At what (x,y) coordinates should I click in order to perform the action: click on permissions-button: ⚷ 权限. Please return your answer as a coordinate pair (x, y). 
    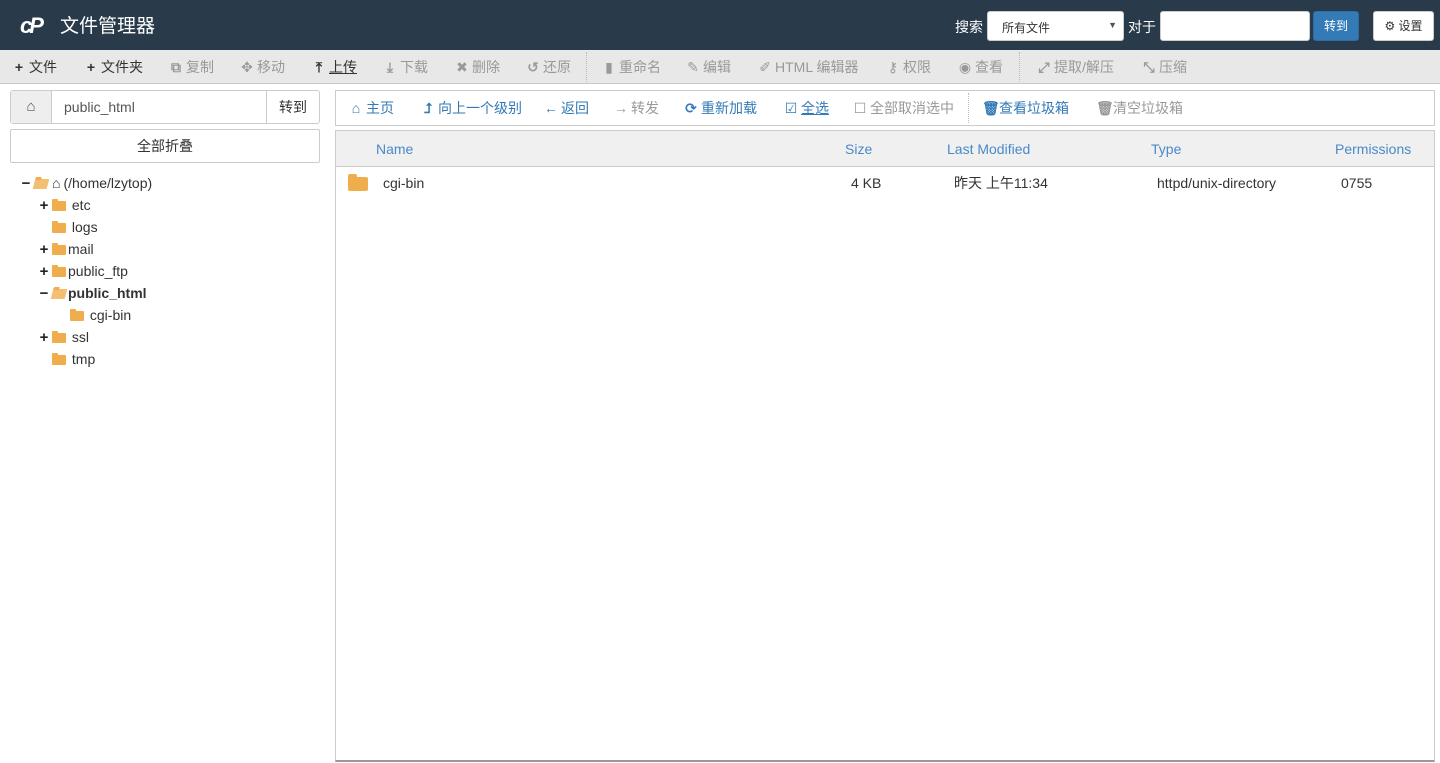
    Looking at the image, I should click on (908, 67).